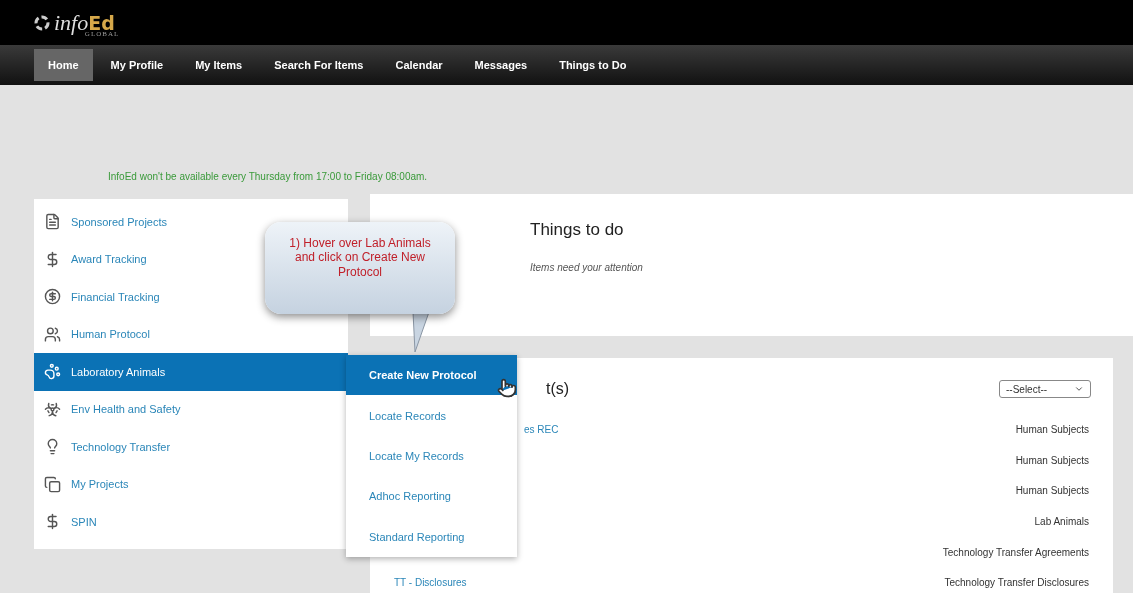  What do you see at coordinates (191, 334) in the screenshot?
I see `sidebar-item: Human Protocol` at bounding box center [191, 334].